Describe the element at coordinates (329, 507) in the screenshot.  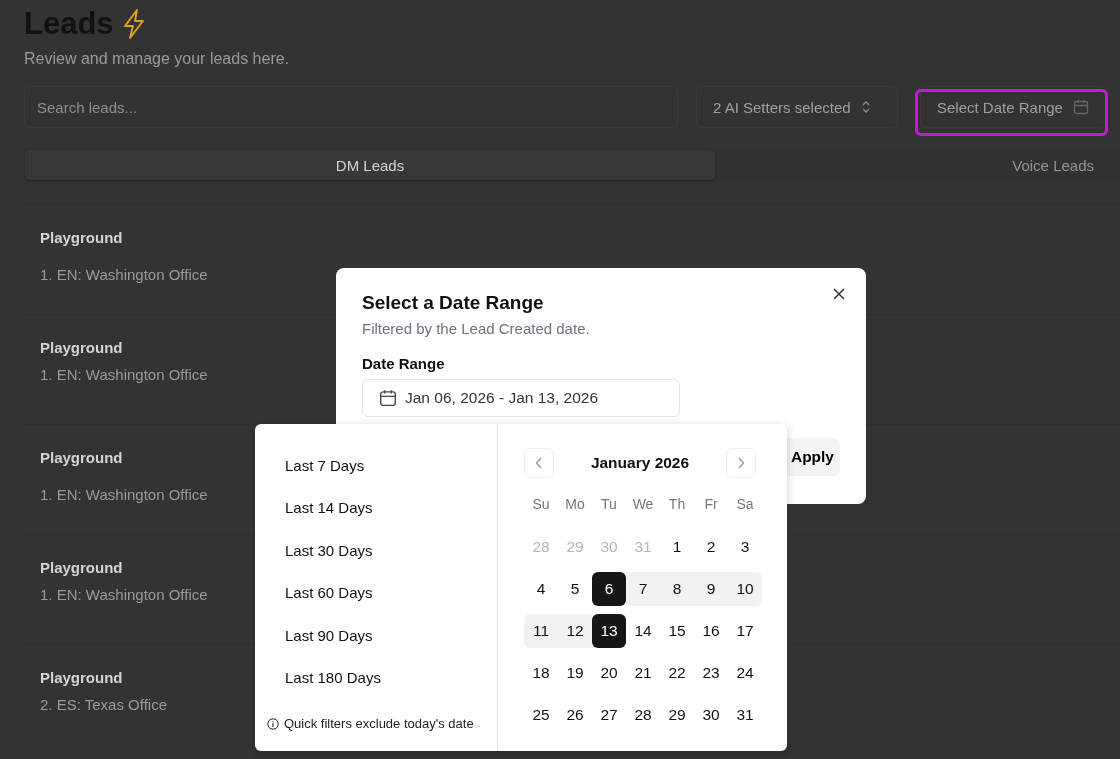
I see `preset-option: Last 14 Days` at that location.